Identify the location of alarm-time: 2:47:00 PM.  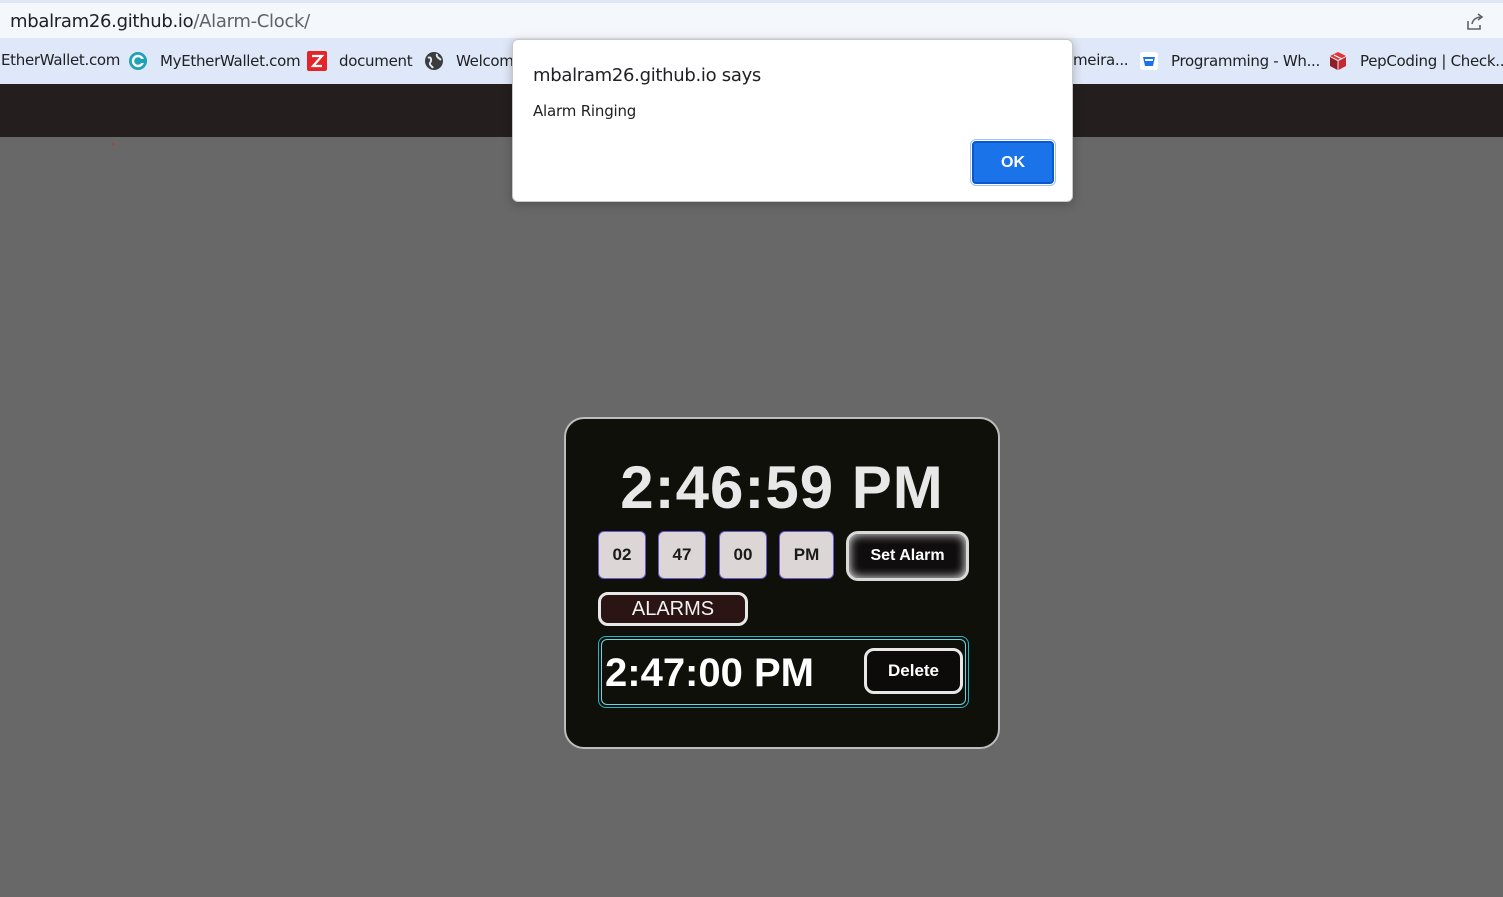
(709, 673).